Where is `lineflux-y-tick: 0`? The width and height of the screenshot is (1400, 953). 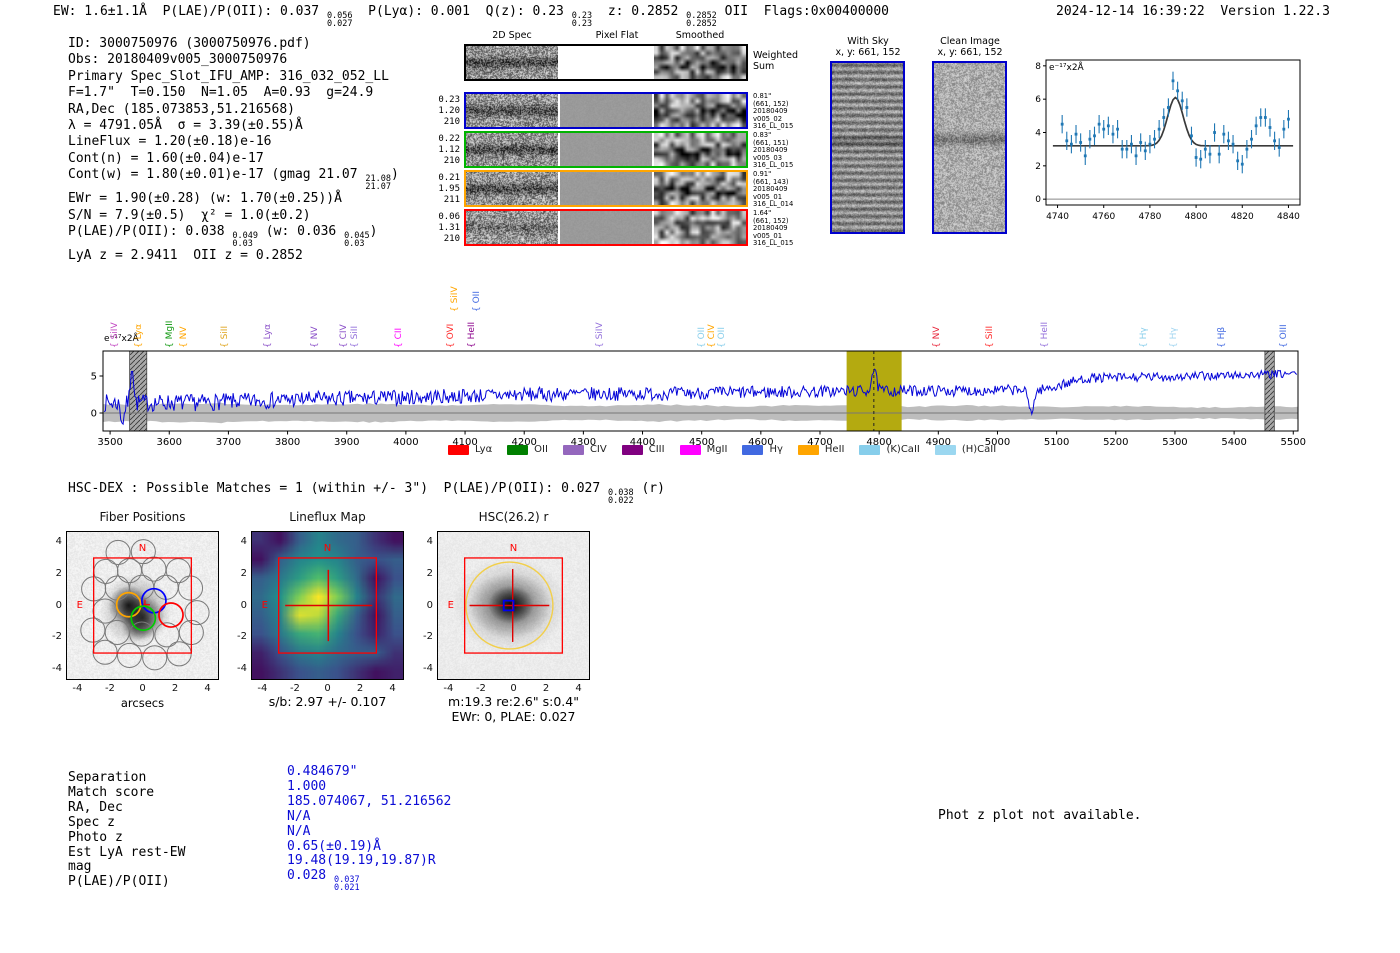
lineflux-y-tick: 0 is located at coordinates (243, 605).